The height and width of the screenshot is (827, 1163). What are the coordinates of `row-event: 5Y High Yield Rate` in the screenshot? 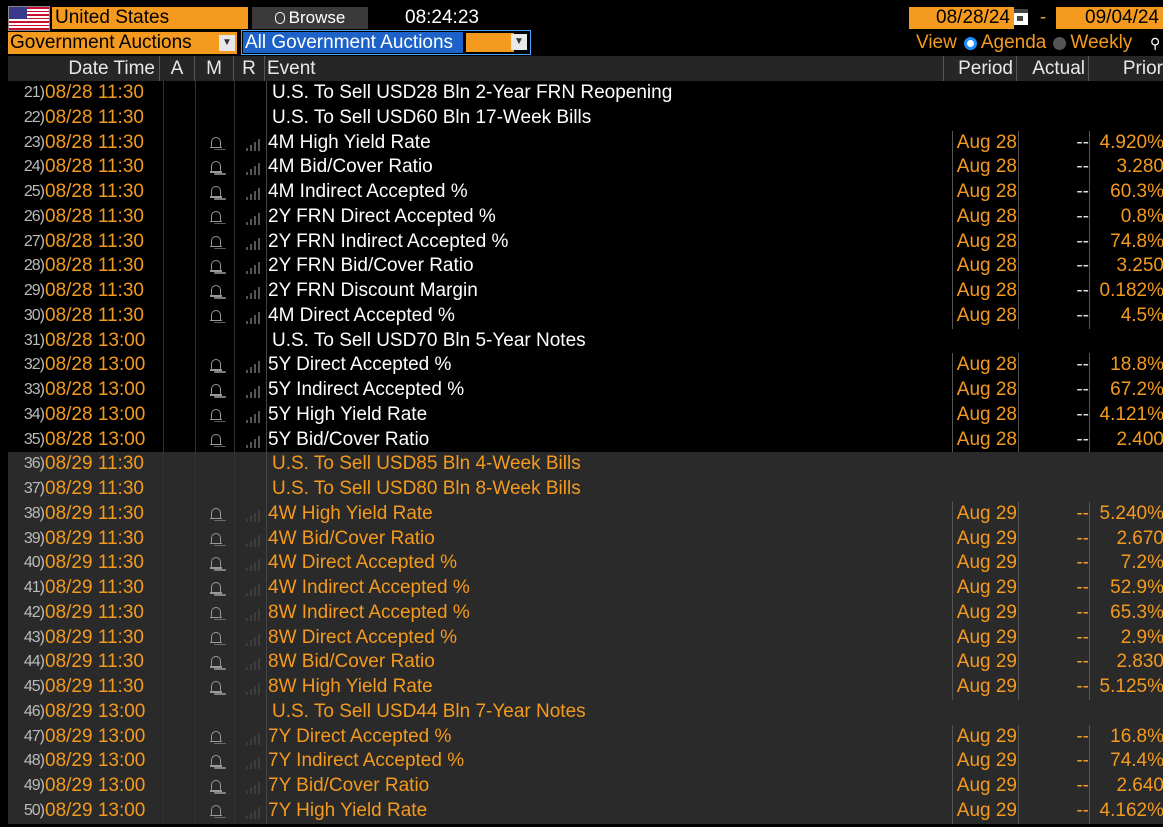 It's located at (605, 415).